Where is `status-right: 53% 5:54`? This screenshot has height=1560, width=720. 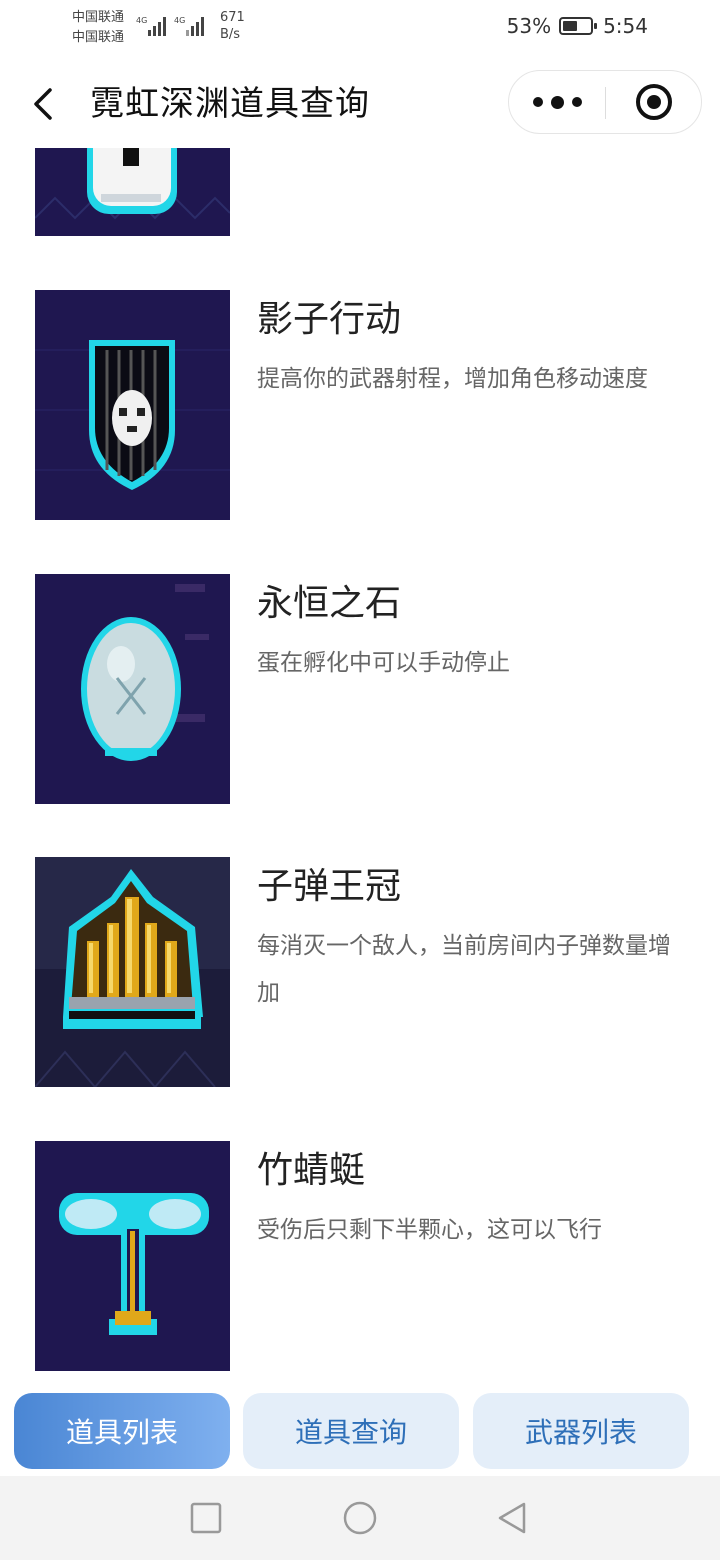
status-right: 53% 5:54 is located at coordinates (577, 26).